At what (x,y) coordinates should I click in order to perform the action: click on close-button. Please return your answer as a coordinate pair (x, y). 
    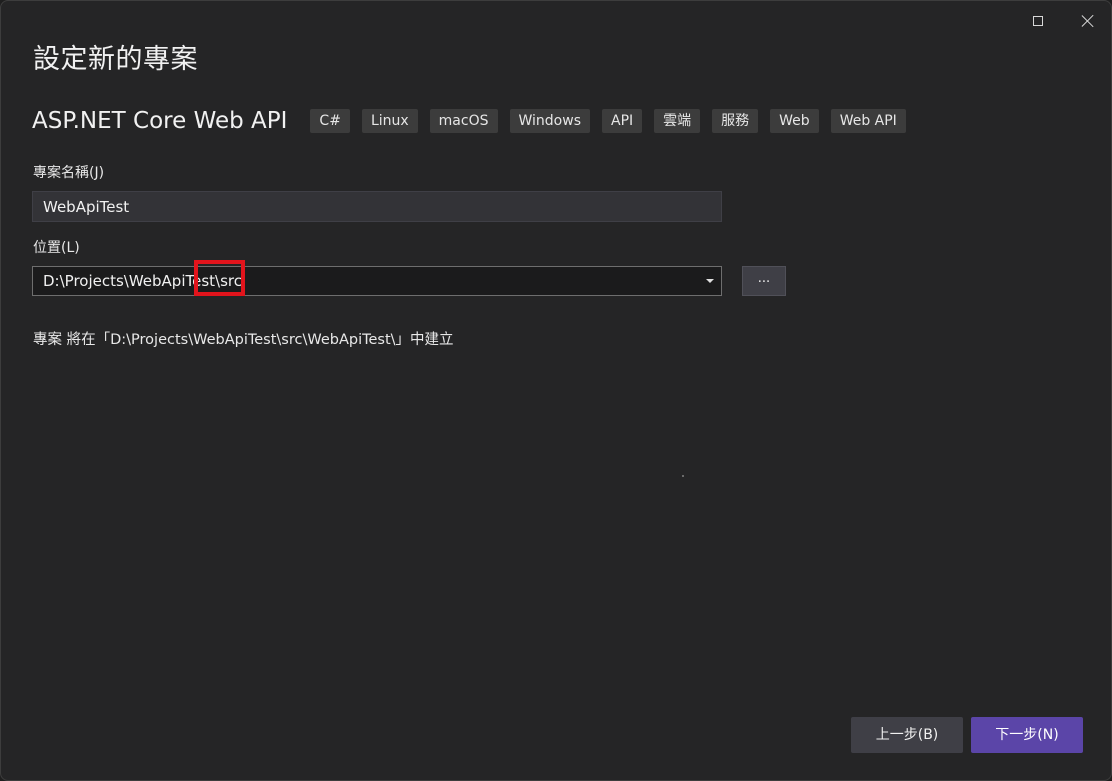
    Looking at the image, I should click on (1088, 21).